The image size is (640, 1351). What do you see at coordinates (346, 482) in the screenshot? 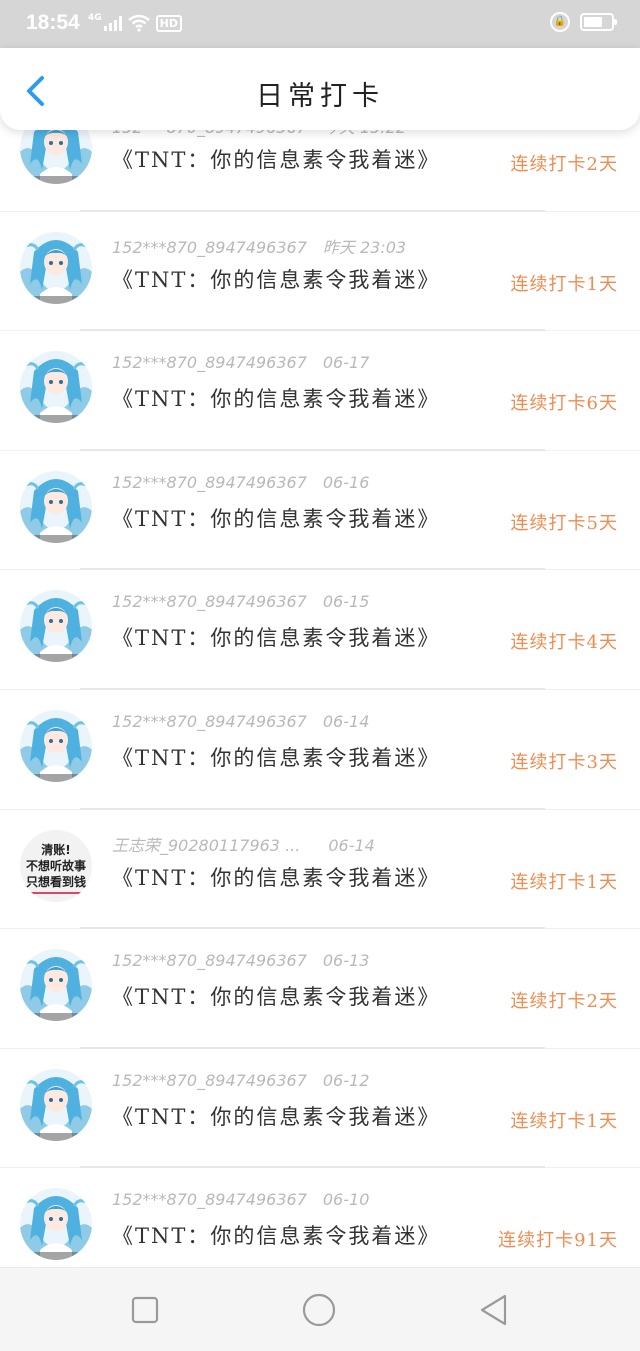
I see `item-date: 06-16` at bounding box center [346, 482].